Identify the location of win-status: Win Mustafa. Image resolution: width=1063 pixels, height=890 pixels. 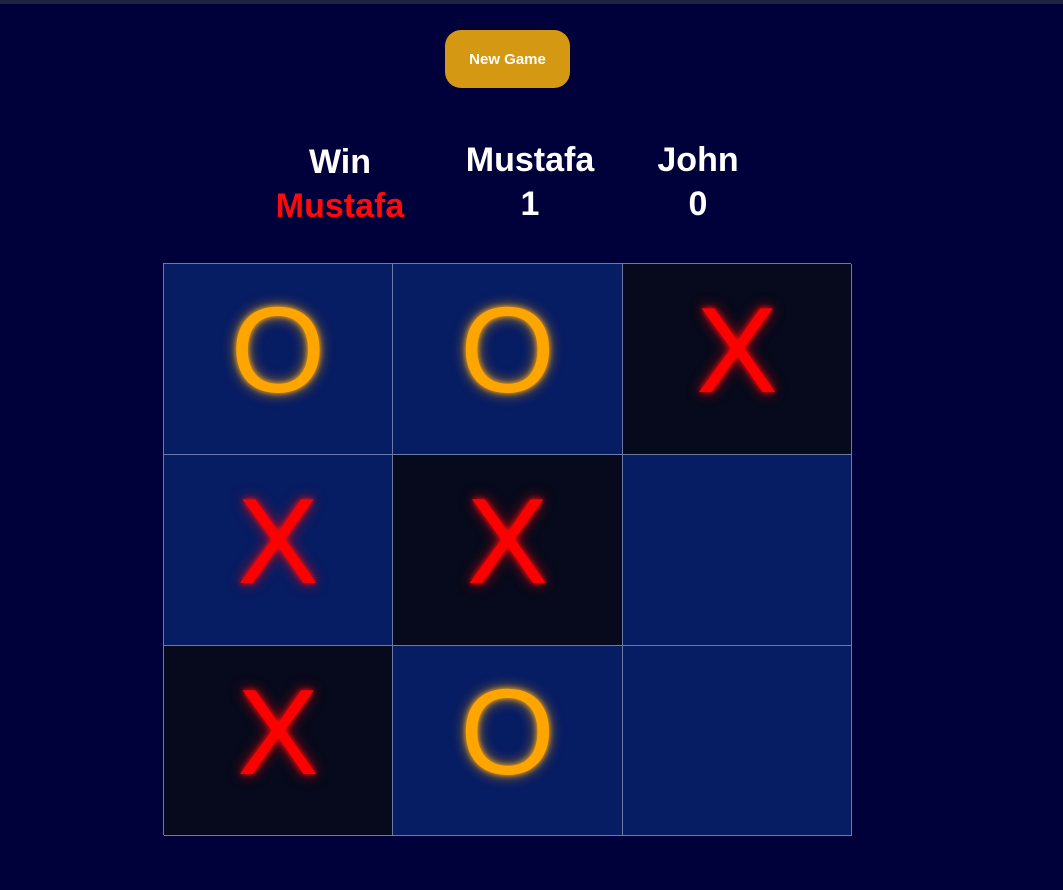
(340, 184).